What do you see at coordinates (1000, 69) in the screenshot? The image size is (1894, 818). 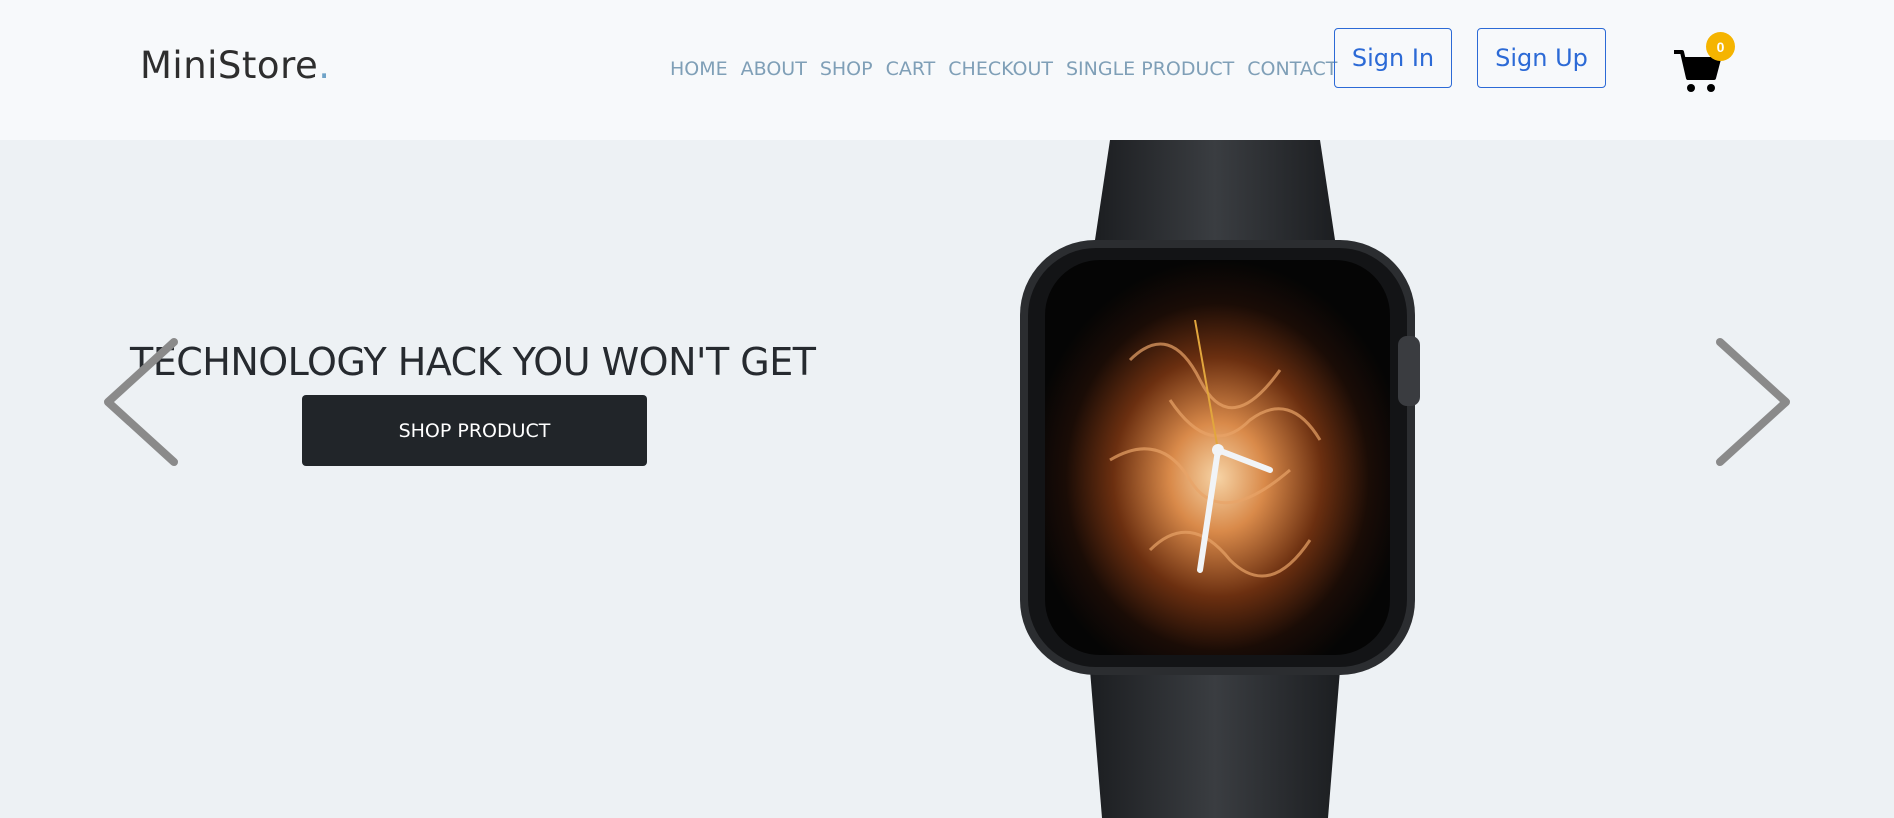 I see `nav-checkout: CHECKOUT` at bounding box center [1000, 69].